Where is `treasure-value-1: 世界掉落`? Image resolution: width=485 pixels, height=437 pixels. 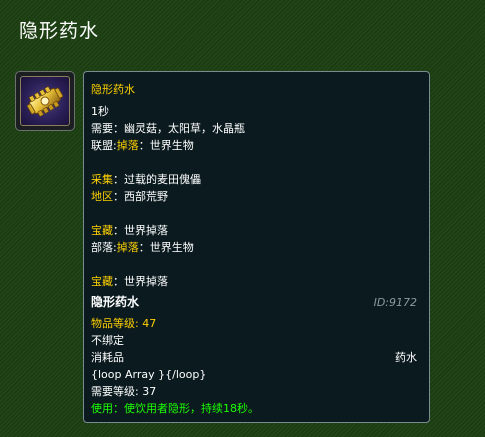
treasure-value-1: 世界掉落 is located at coordinates (146, 230).